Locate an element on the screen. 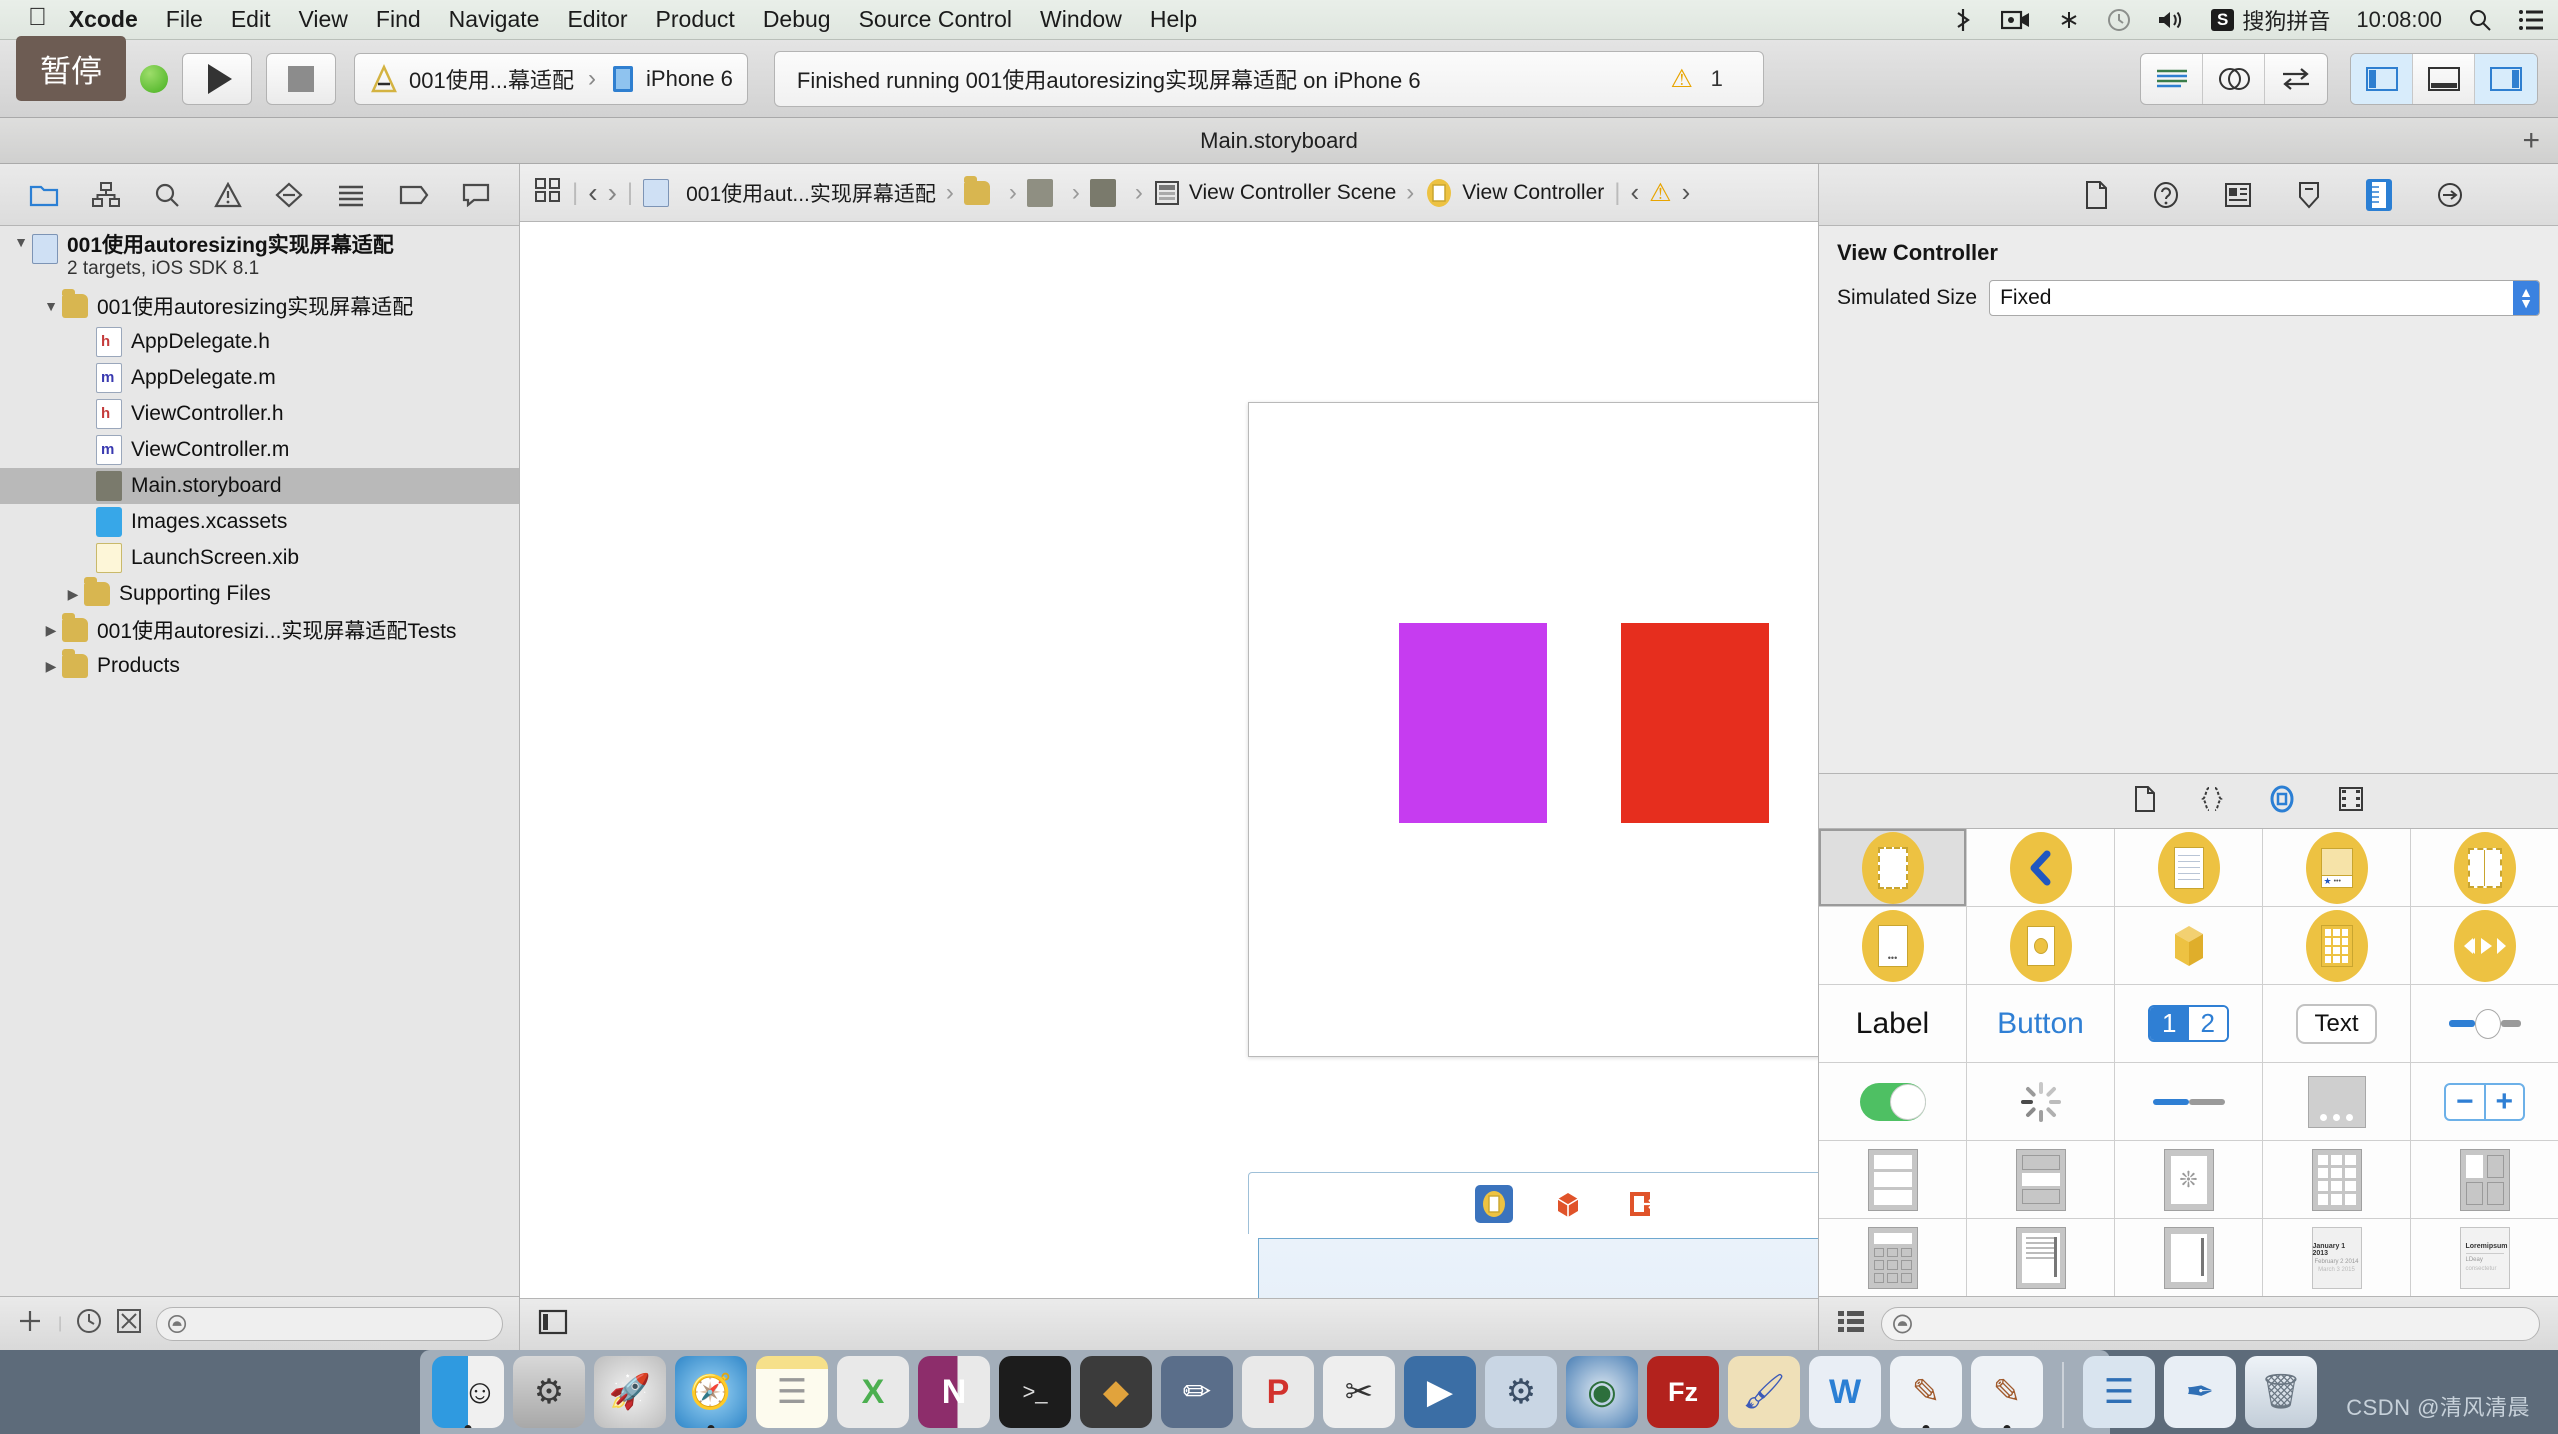 This screenshot has height=1434, width=2558. breadcrumb-project: 001使用aut...实现屏幕适配 is located at coordinates (789, 193).